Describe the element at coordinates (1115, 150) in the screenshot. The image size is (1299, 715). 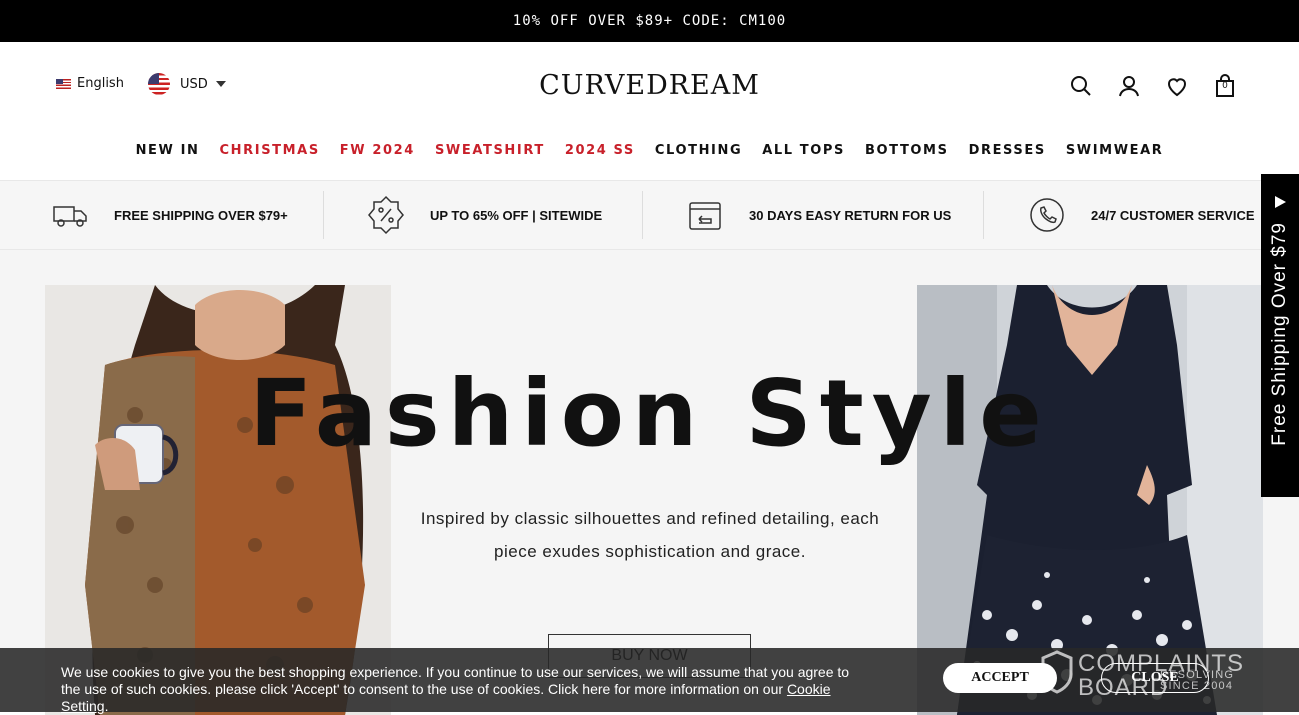
I see `nav-item-swimwear: SWIMWEAR` at that location.